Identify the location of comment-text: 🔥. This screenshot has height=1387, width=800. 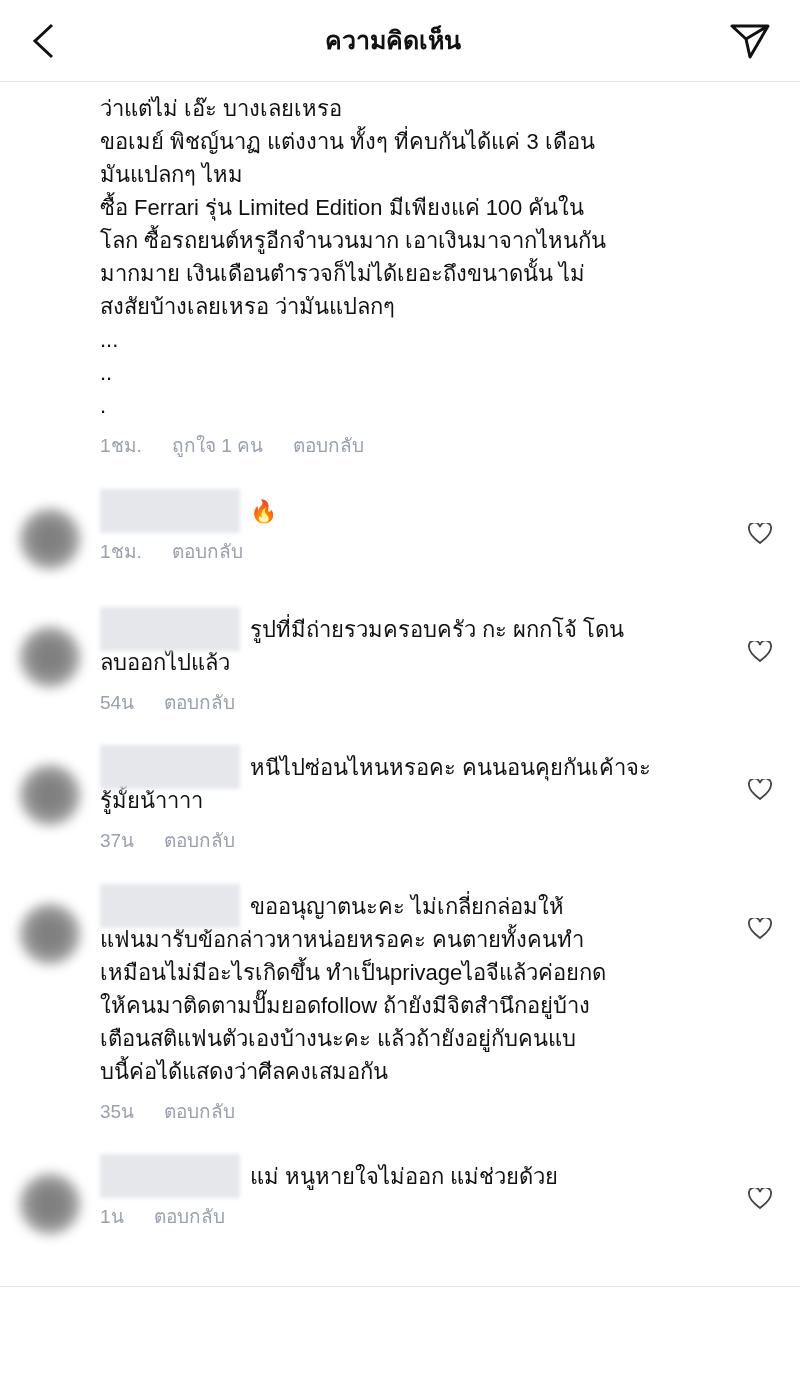
(263, 511).